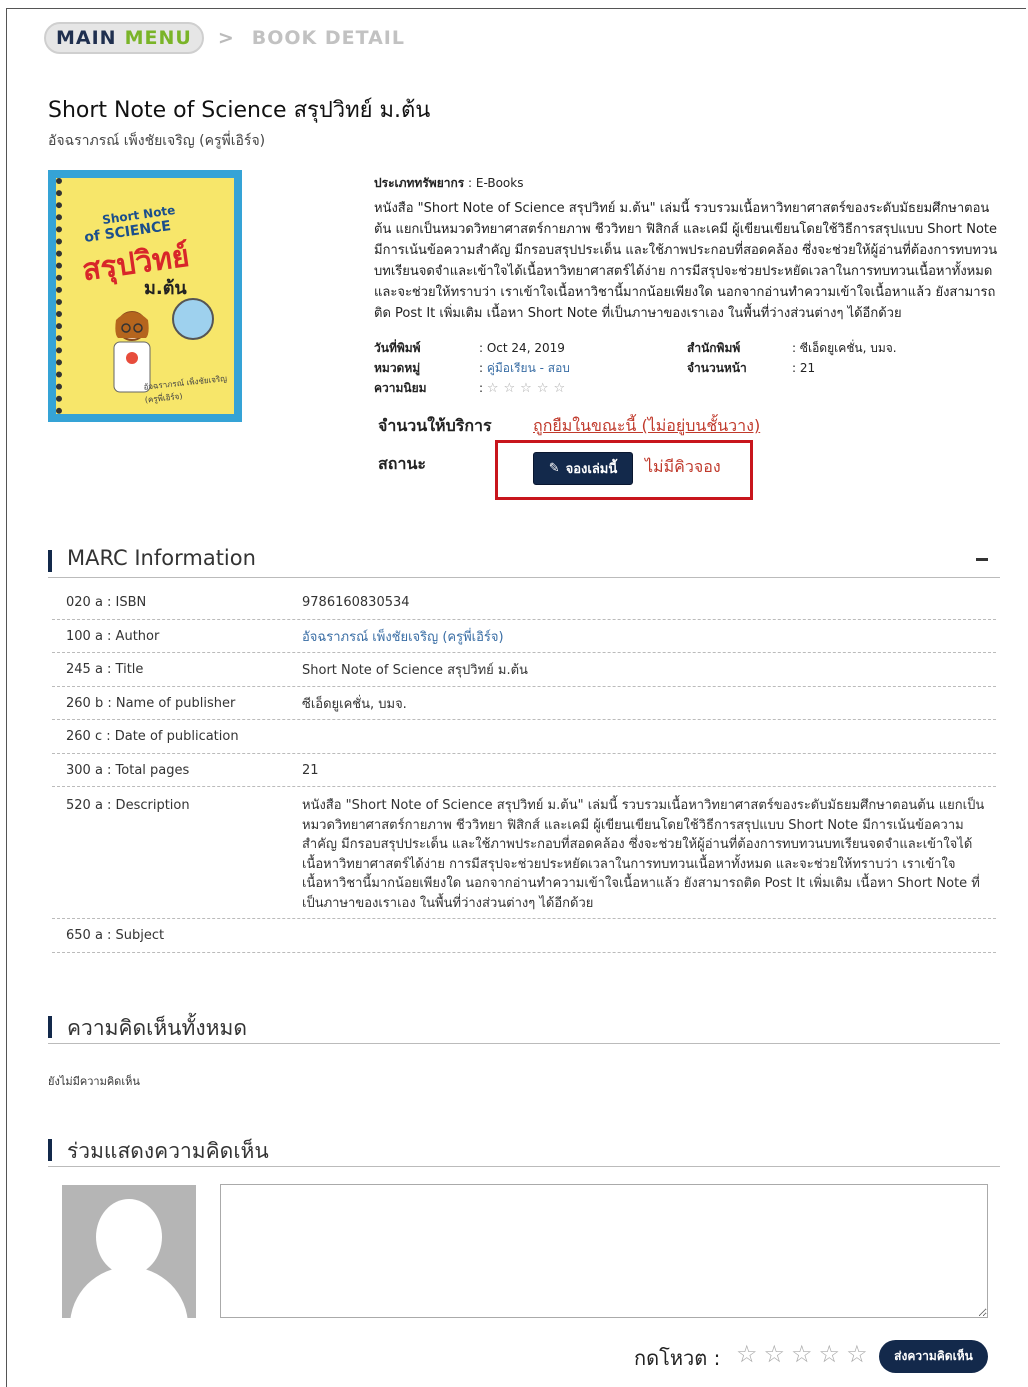 The height and width of the screenshot is (1387, 1028). Describe the element at coordinates (844, 347) in the screenshot. I see `publisher-value: : ซีเอ็ดยูเคชั่น, บมจ.` at that location.